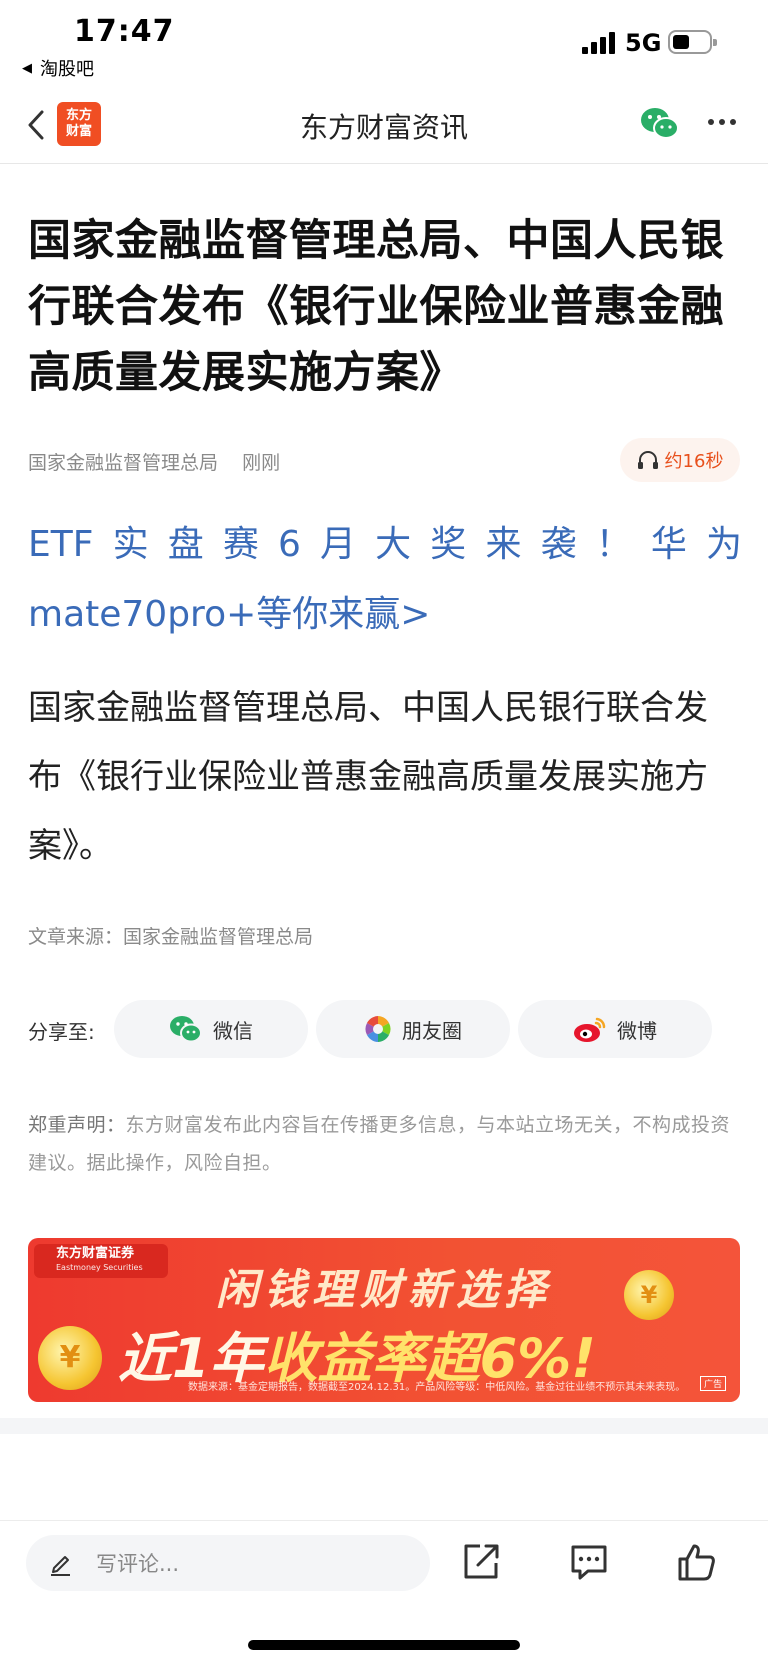  Describe the element at coordinates (378, 1029) in the screenshot. I see `moments-icon` at that location.